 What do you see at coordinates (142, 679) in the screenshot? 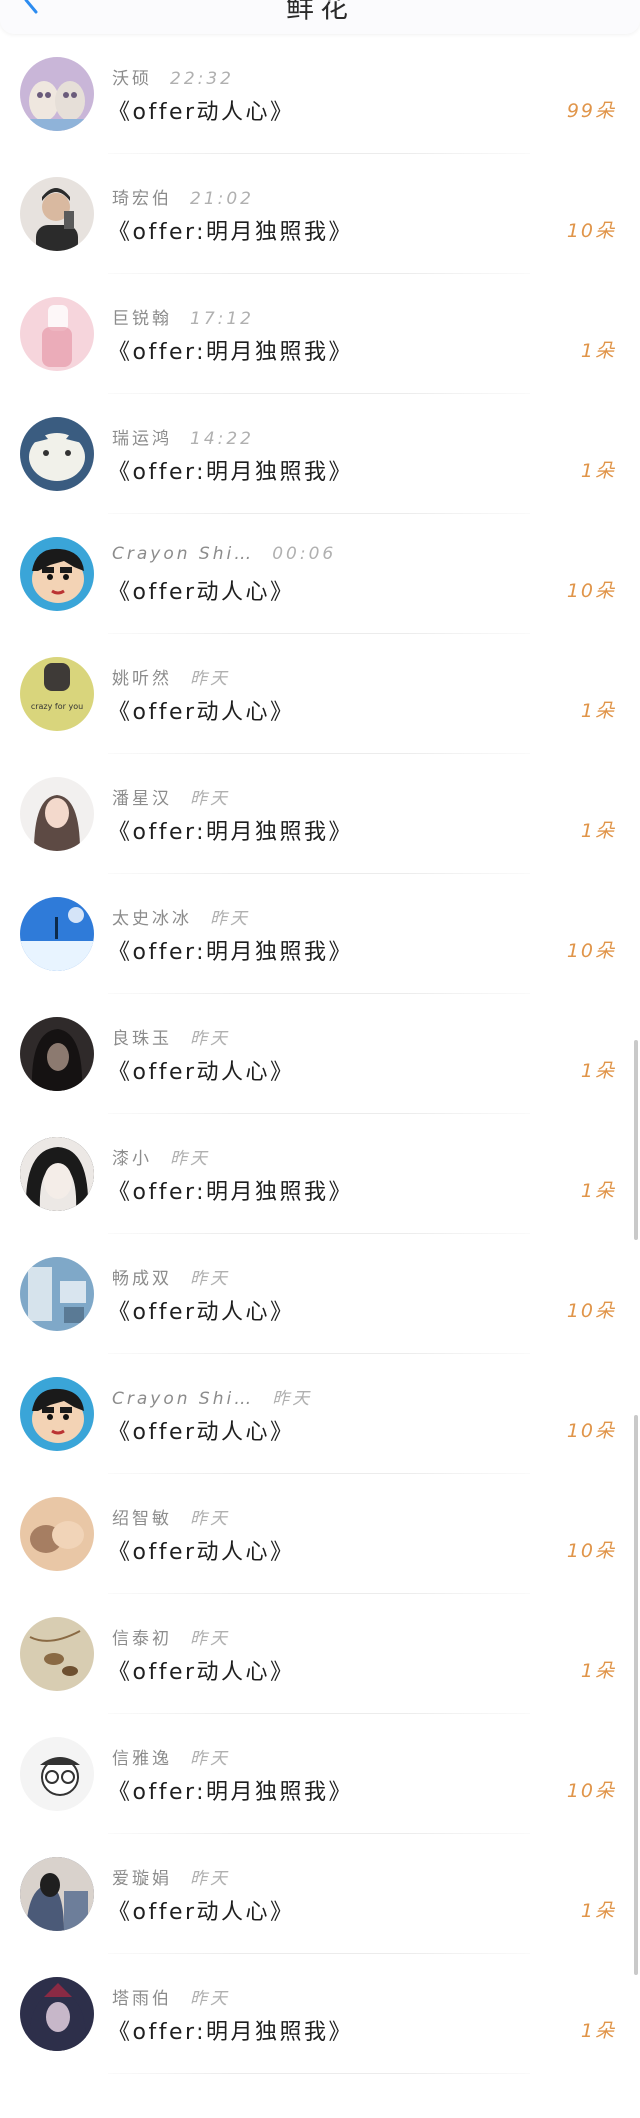
I see `sender-name: 姚听然` at bounding box center [142, 679].